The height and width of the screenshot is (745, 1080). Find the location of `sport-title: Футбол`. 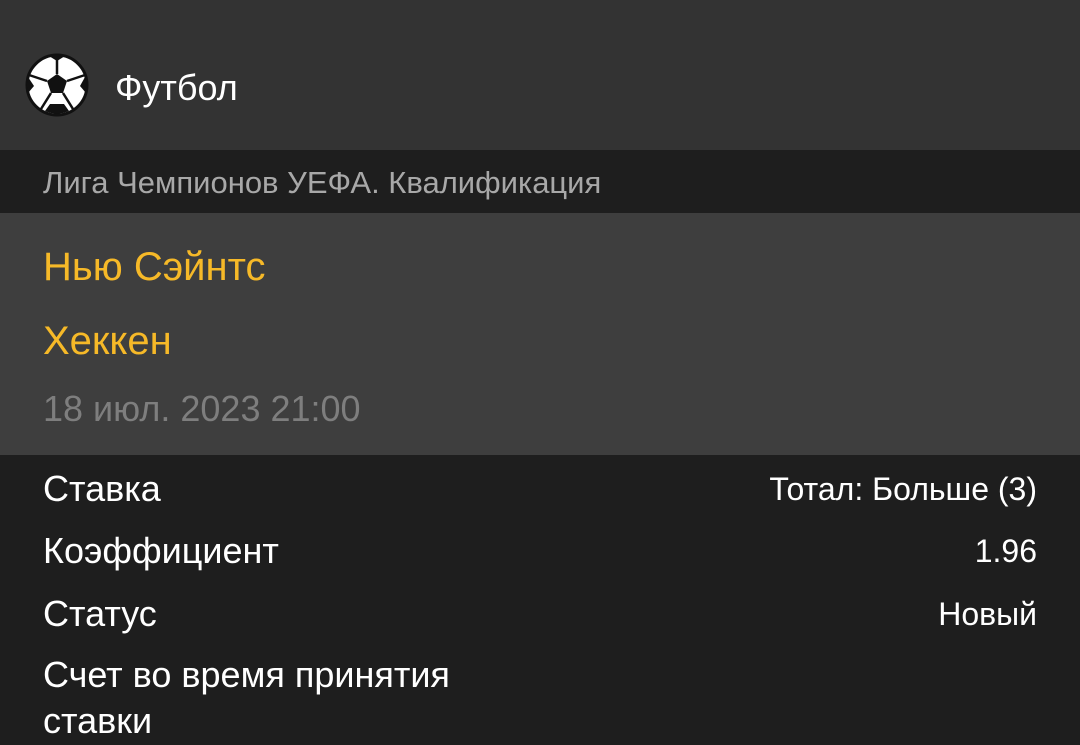

sport-title: Футбол is located at coordinates (176, 87).